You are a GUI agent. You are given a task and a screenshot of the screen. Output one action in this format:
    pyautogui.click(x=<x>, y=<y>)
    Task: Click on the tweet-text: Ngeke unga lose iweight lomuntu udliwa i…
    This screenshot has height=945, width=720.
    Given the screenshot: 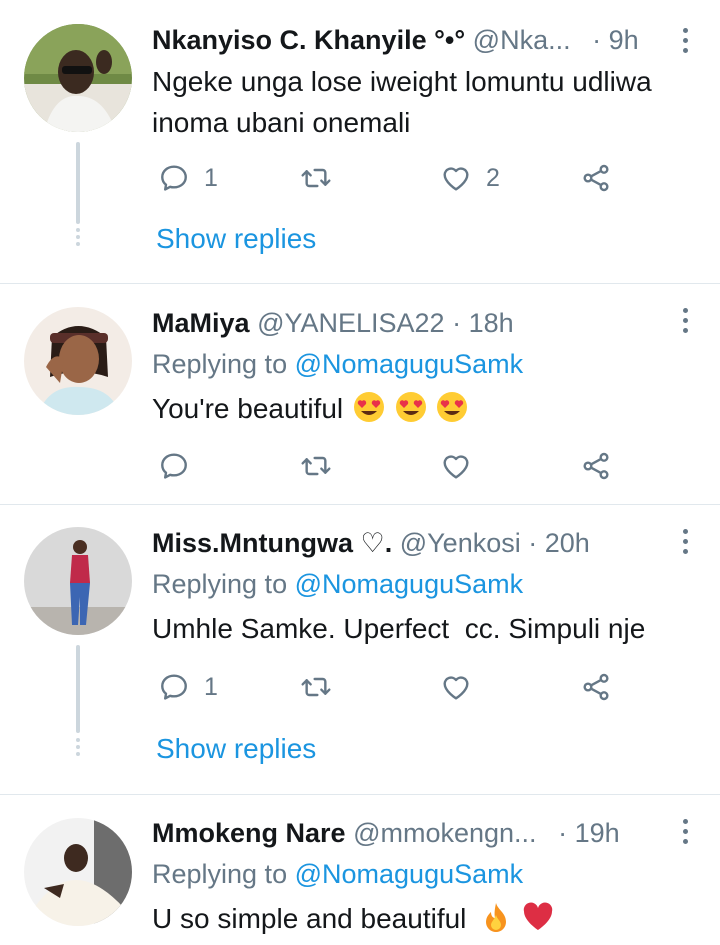 What is the action you would take?
    pyautogui.click(x=402, y=102)
    